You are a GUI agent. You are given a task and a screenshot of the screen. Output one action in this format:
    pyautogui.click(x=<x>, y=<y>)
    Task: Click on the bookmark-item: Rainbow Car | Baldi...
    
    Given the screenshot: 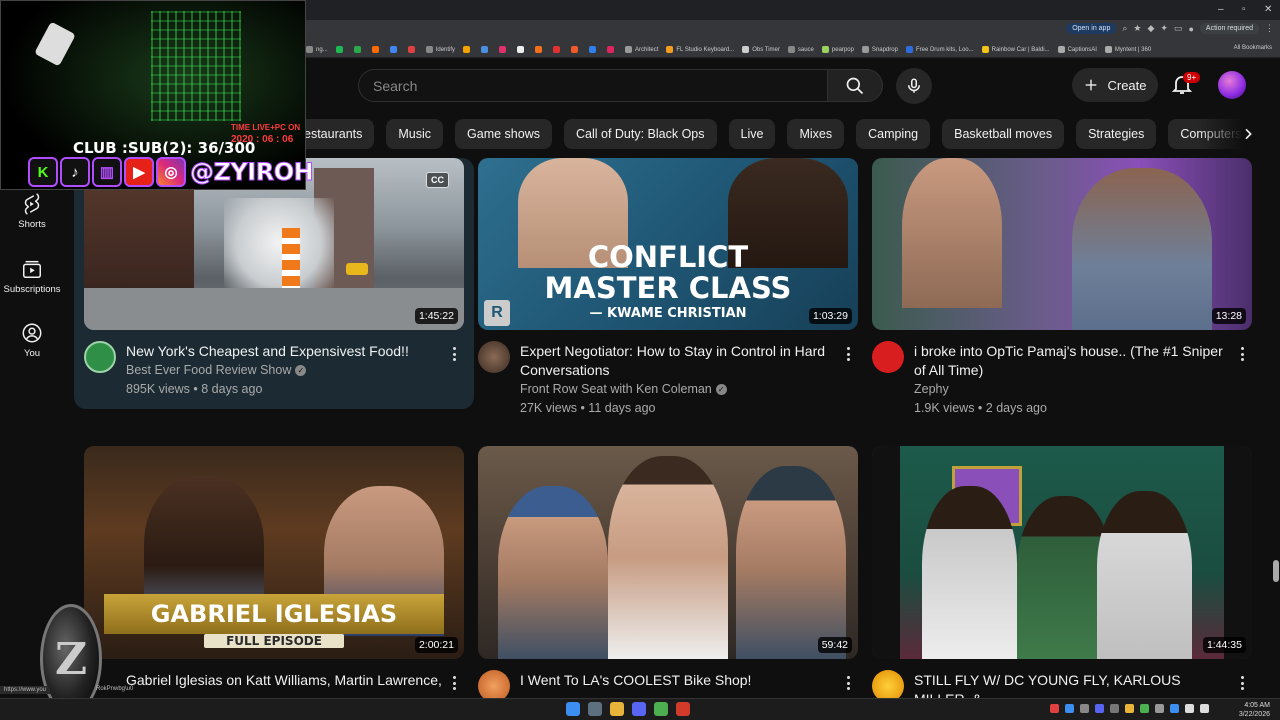 What is the action you would take?
    pyautogui.click(x=1015, y=49)
    